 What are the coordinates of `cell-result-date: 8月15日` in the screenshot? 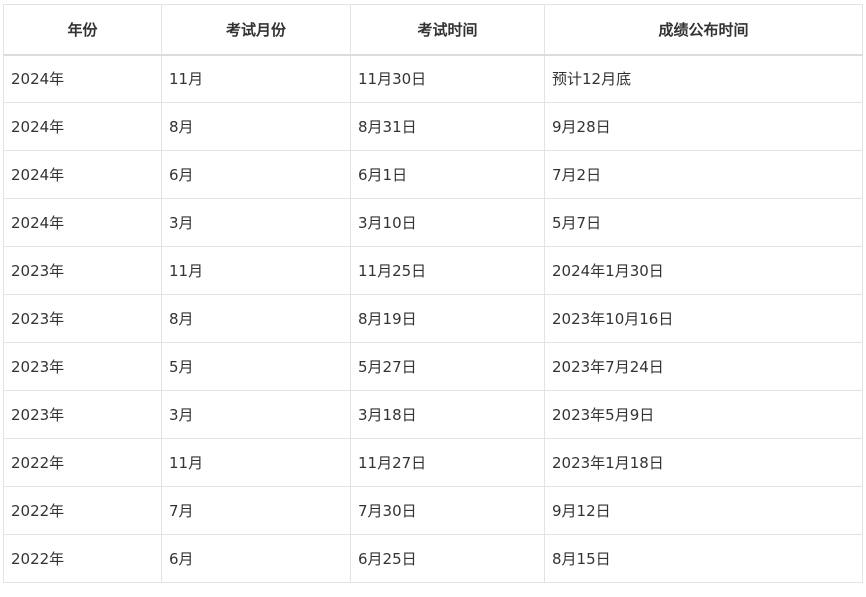 It's located at (703, 558).